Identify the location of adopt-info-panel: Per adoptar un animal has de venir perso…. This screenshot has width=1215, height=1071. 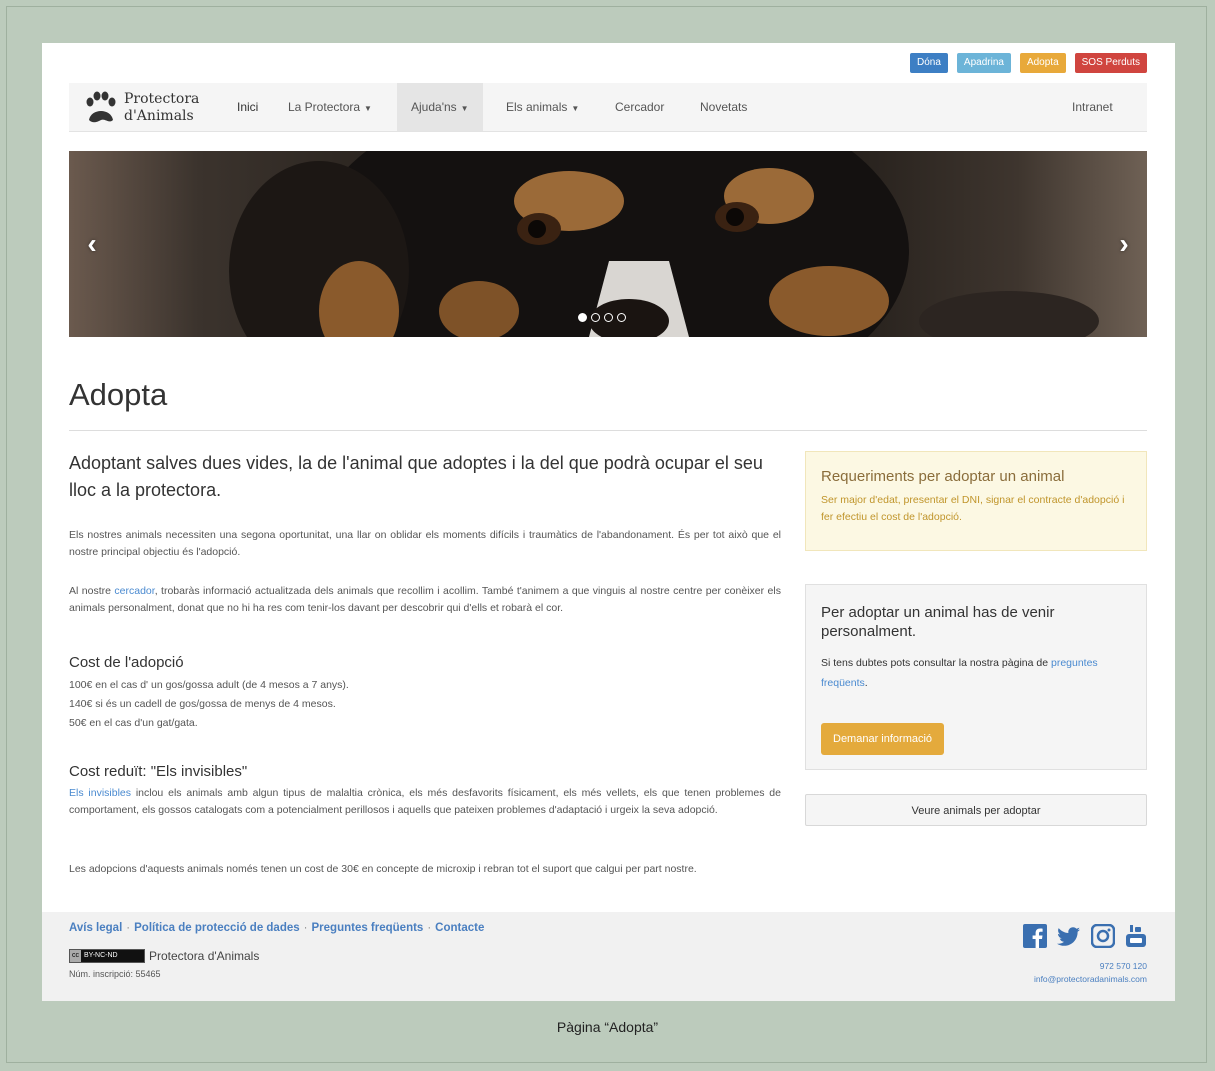
(976, 677).